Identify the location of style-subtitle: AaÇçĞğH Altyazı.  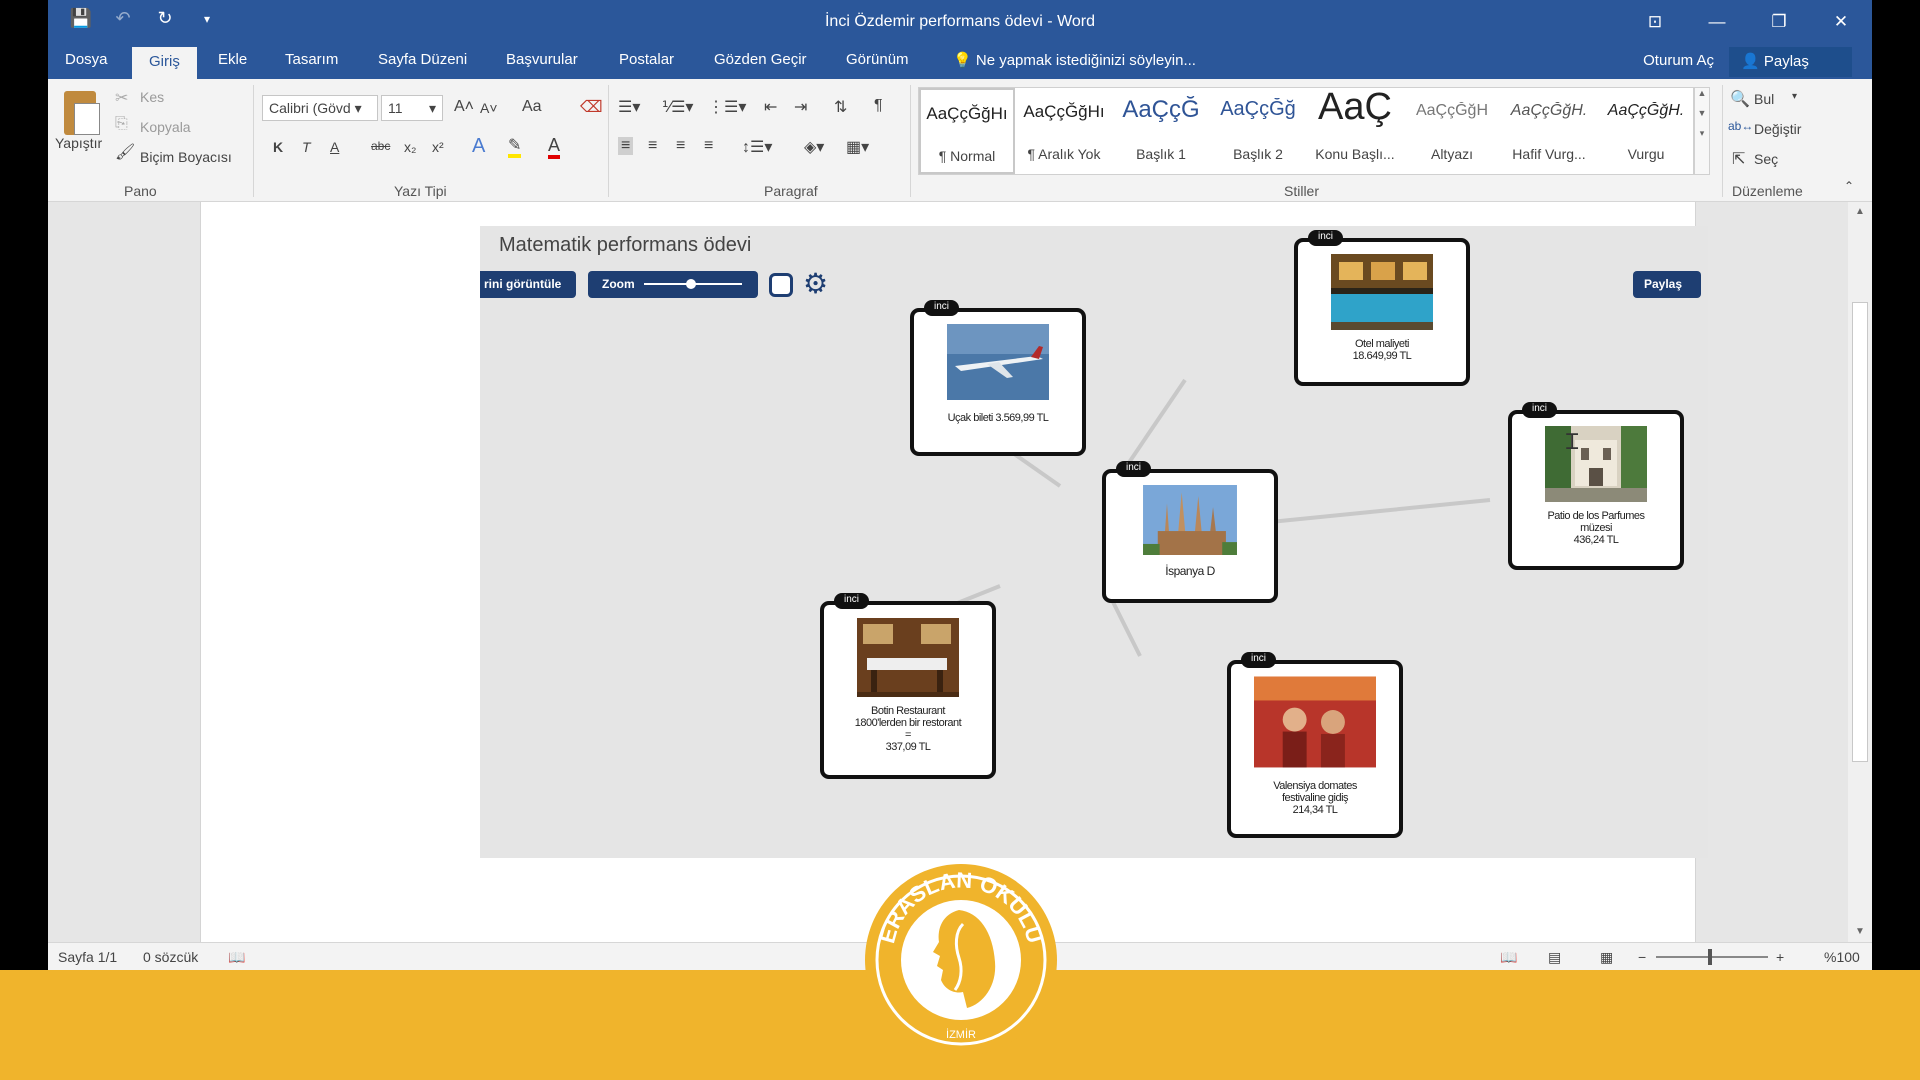
(1452, 131).